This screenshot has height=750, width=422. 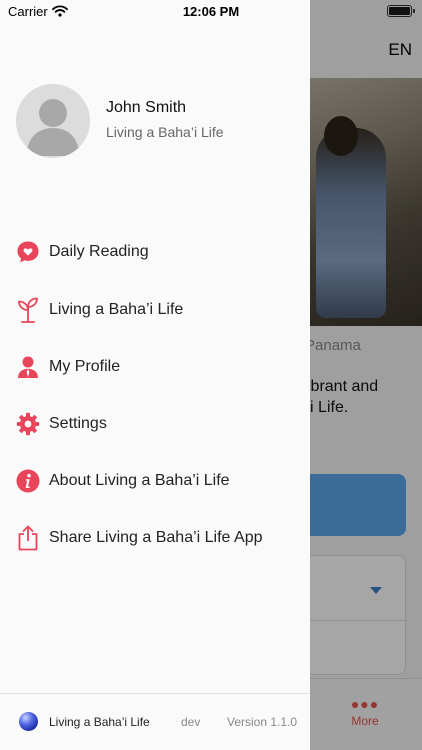 What do you see at coordinates (191, 722) in the screenshot?
I see `footer-environment: dev` at bounding box center [191, 722].